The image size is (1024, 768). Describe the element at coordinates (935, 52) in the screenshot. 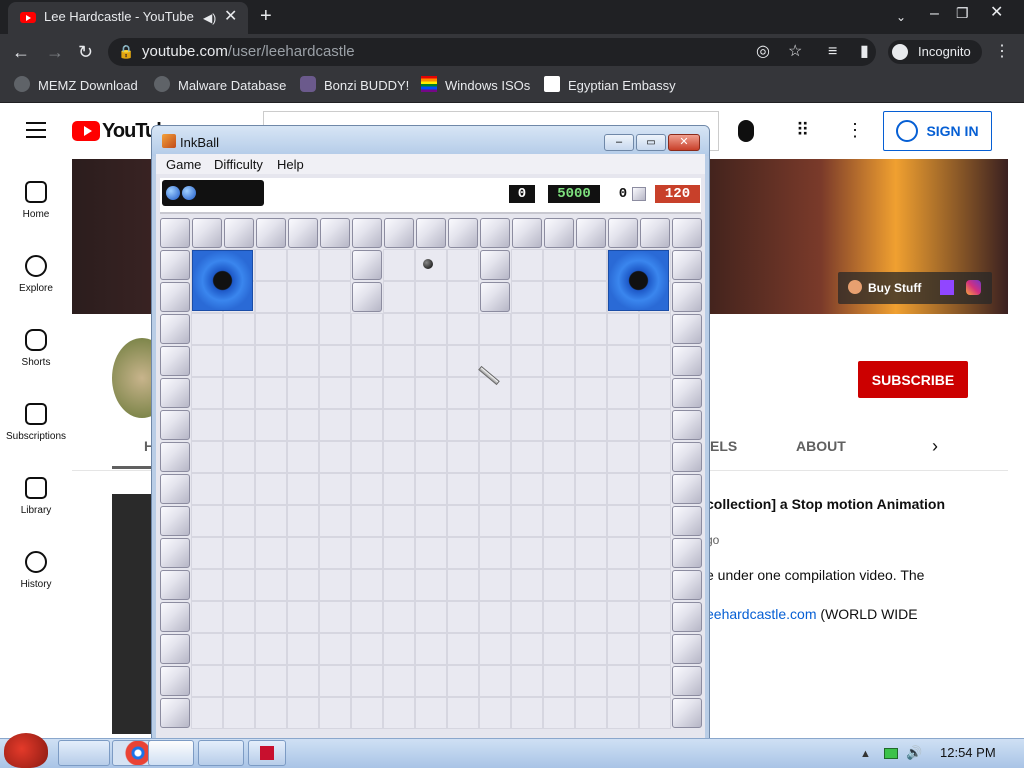

I see `incognito-chip: Incognito` at that location.